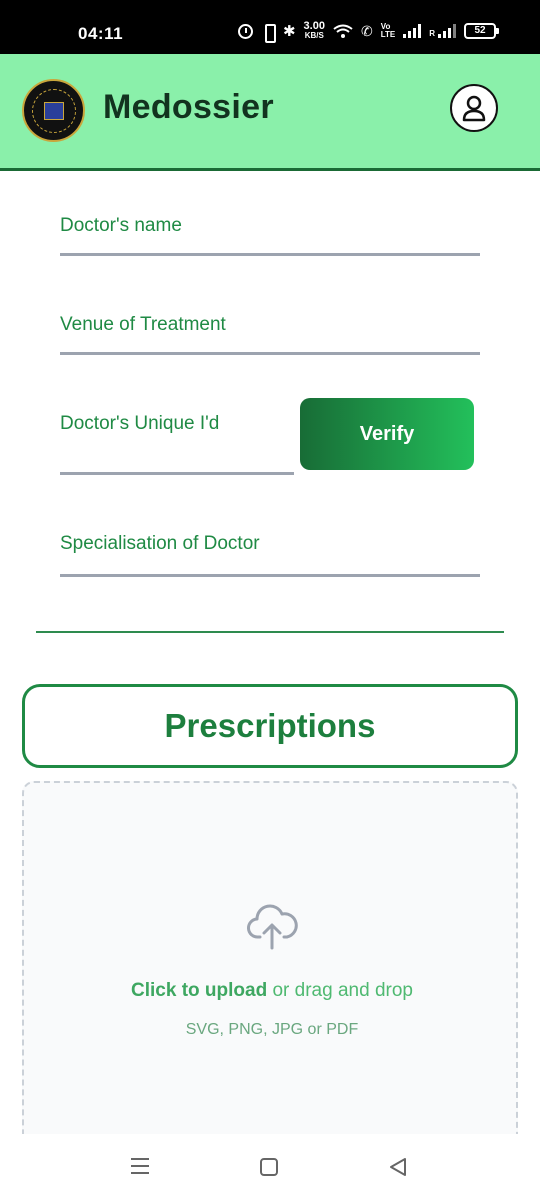 The width and height of the screenshot is (540, 1200). What do you see at coordinates (412, 31) in the screenshot?
I see `signal-icon` at bounding box center [412, 31].